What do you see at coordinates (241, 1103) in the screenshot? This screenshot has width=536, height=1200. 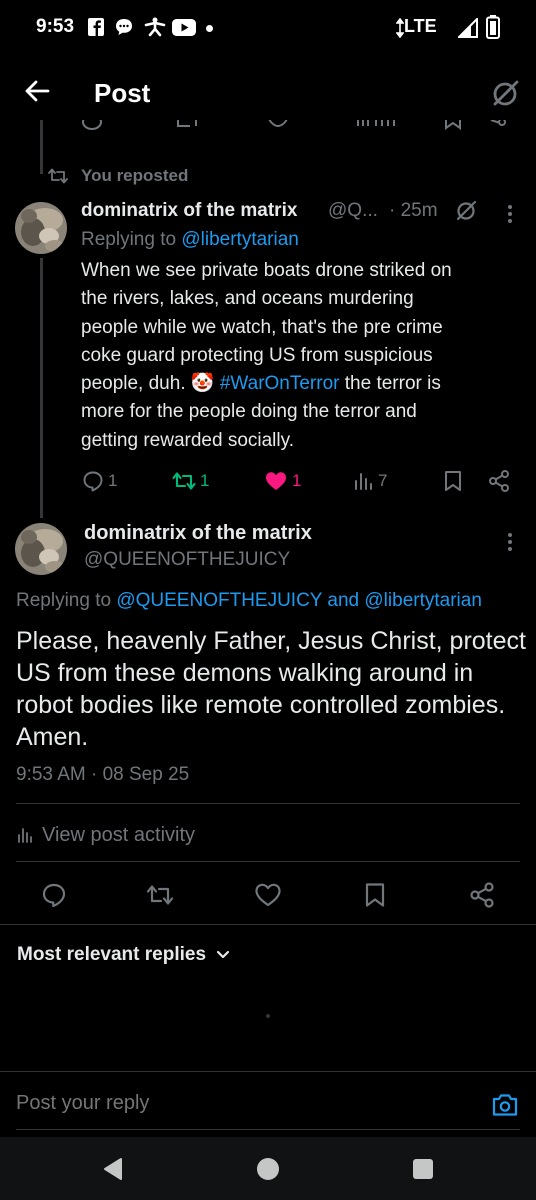 I see `reply-input` at bounding box center [241, 1103].